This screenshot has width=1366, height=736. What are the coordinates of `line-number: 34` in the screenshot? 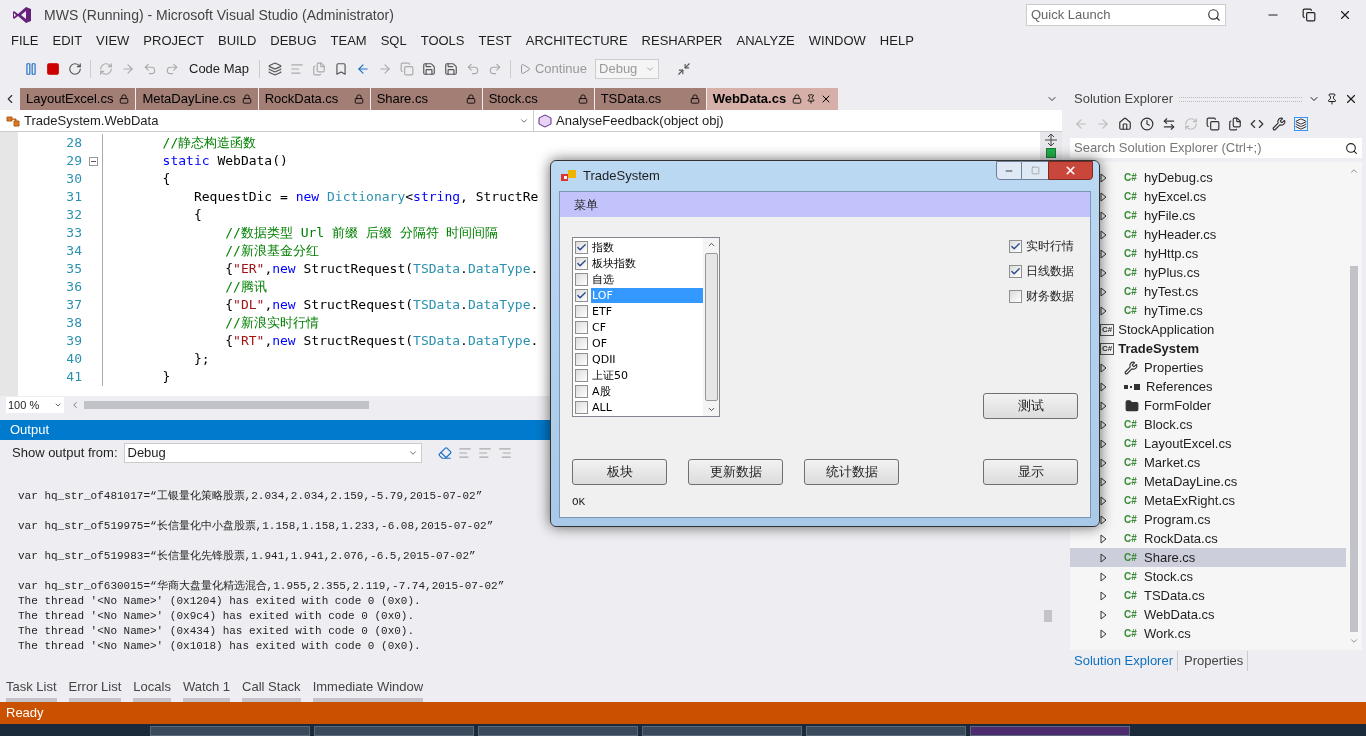 It's located at (73, 251).